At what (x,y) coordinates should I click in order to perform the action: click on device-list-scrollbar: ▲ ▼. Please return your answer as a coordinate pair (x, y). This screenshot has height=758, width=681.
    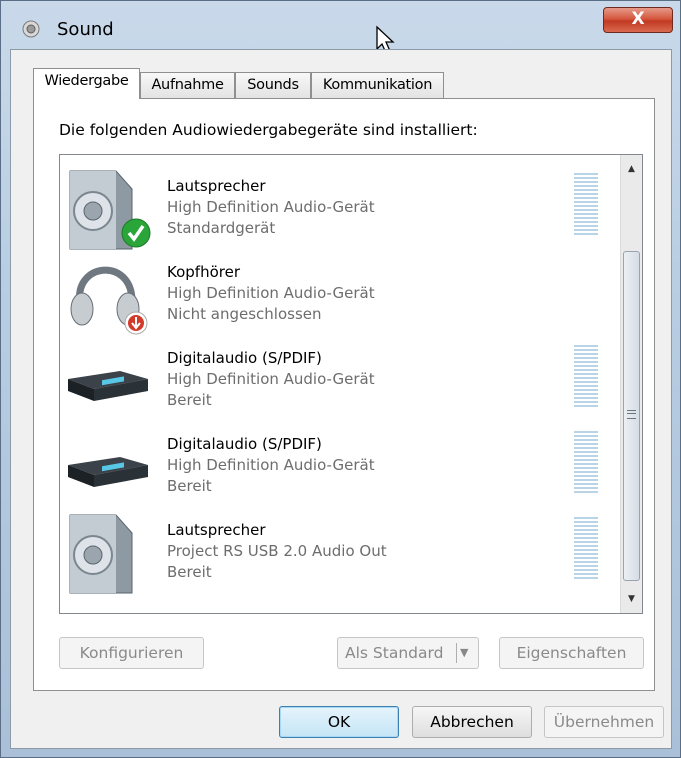
    Looking at the image, I should click on (631, 384).